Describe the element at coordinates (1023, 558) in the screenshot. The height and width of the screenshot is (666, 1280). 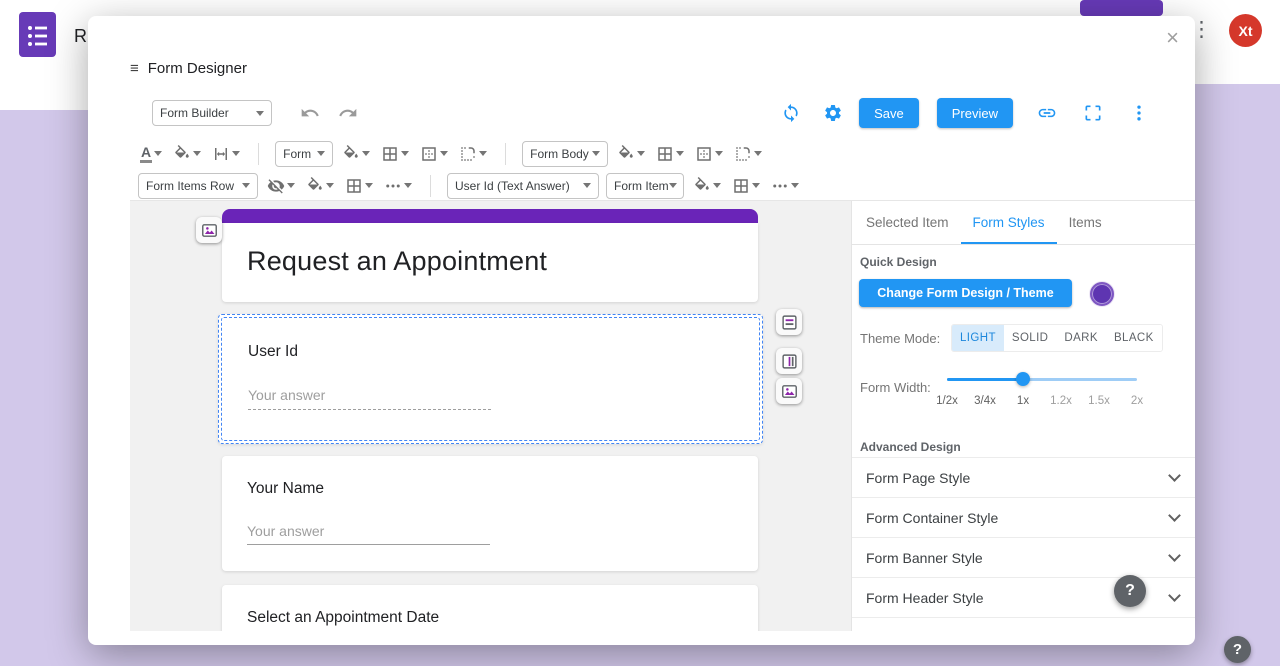
I see `accordion-form-banner-style: Form Banner Style` at that location.